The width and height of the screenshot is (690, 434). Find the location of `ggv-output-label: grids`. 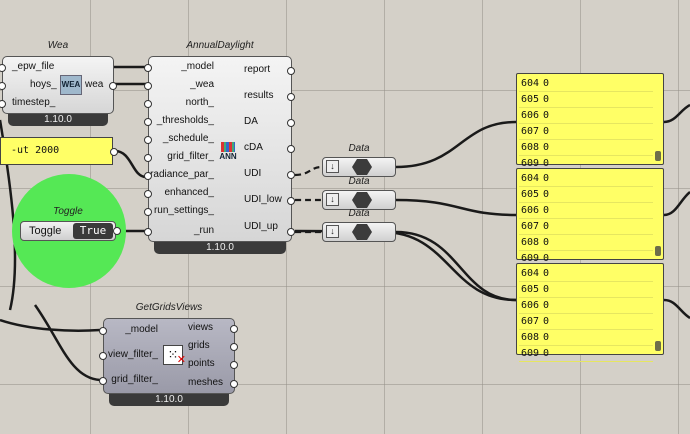

ggv-output-label: grids is located at coordinates (199, 345).